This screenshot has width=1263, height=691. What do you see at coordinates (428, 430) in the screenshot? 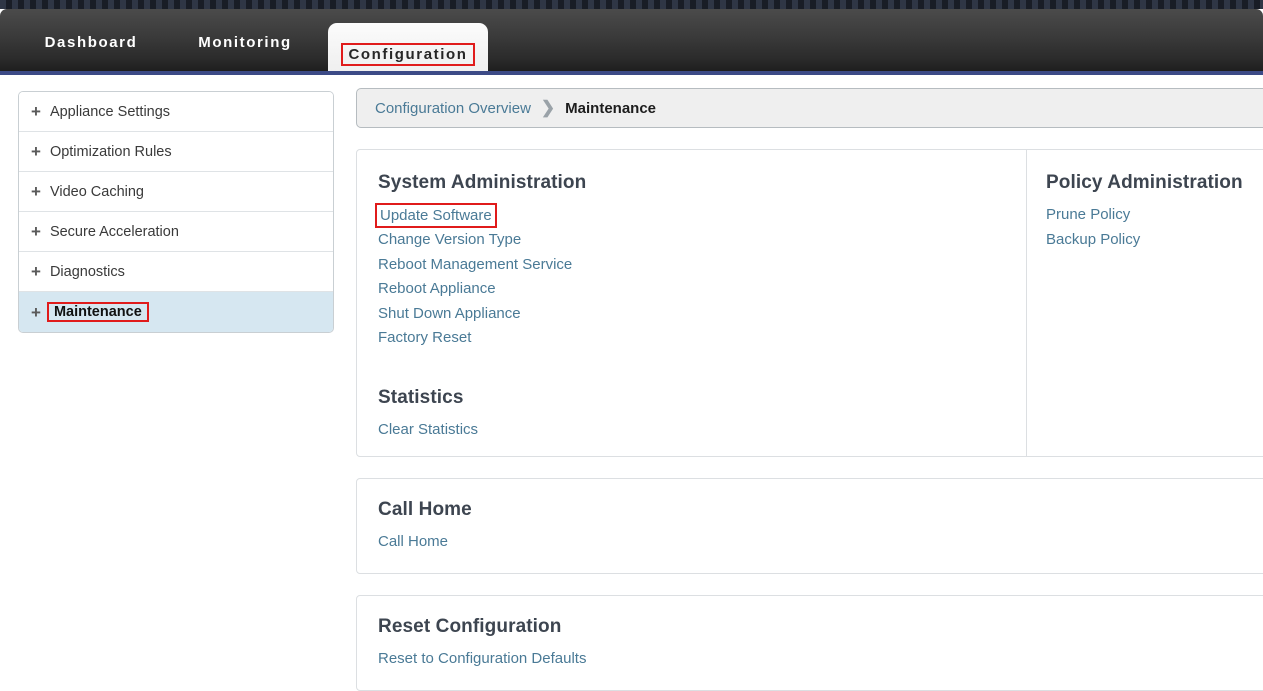
I see `link-clear-statistics: Clear Statistics` at bounding box center [428, 430].